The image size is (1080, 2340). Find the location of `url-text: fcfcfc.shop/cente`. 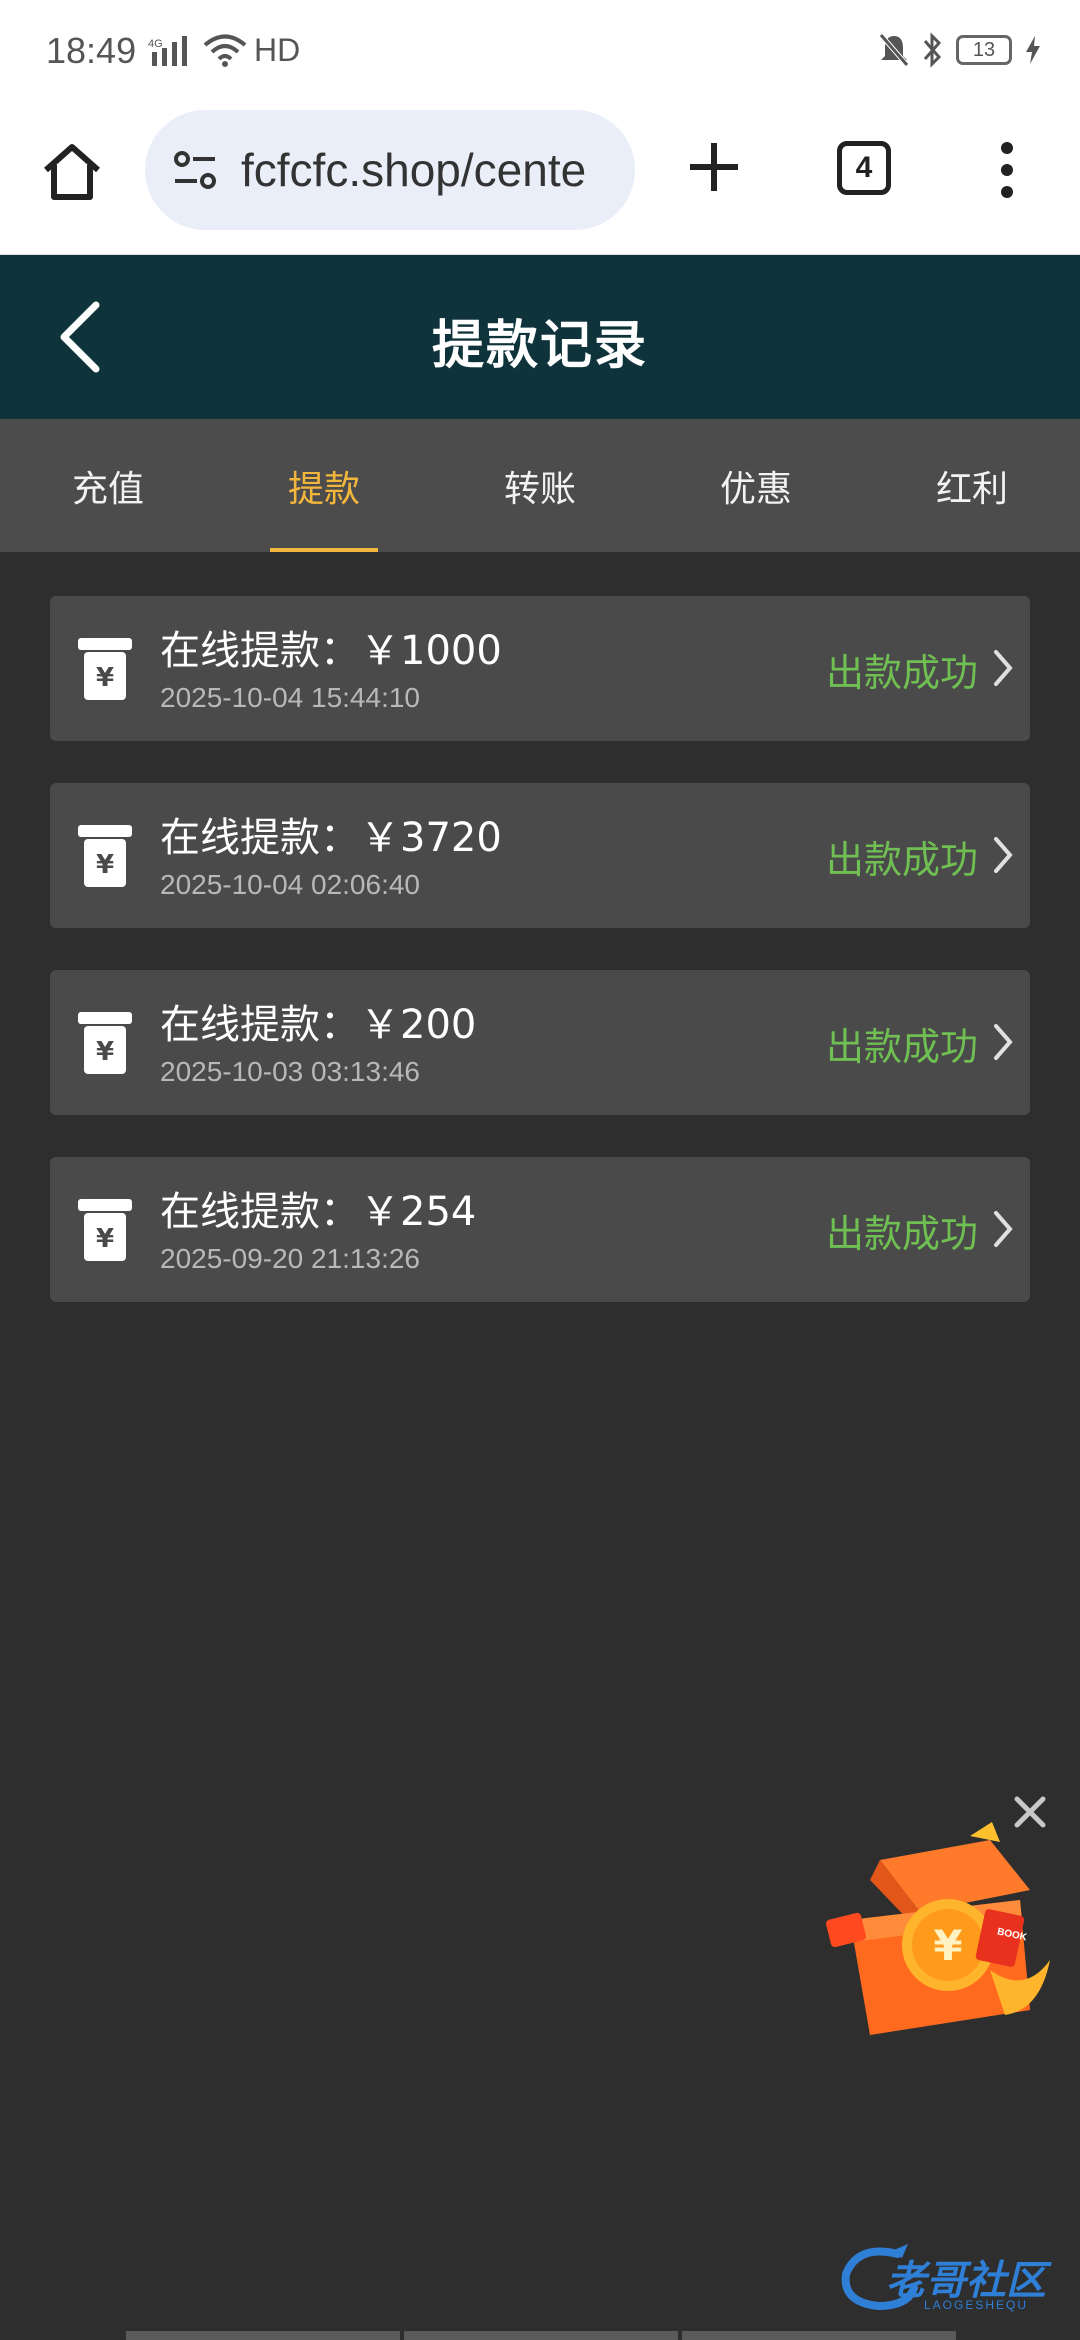

url-text: fcfcfc.shop/cente is located at coordinates (413, 170).